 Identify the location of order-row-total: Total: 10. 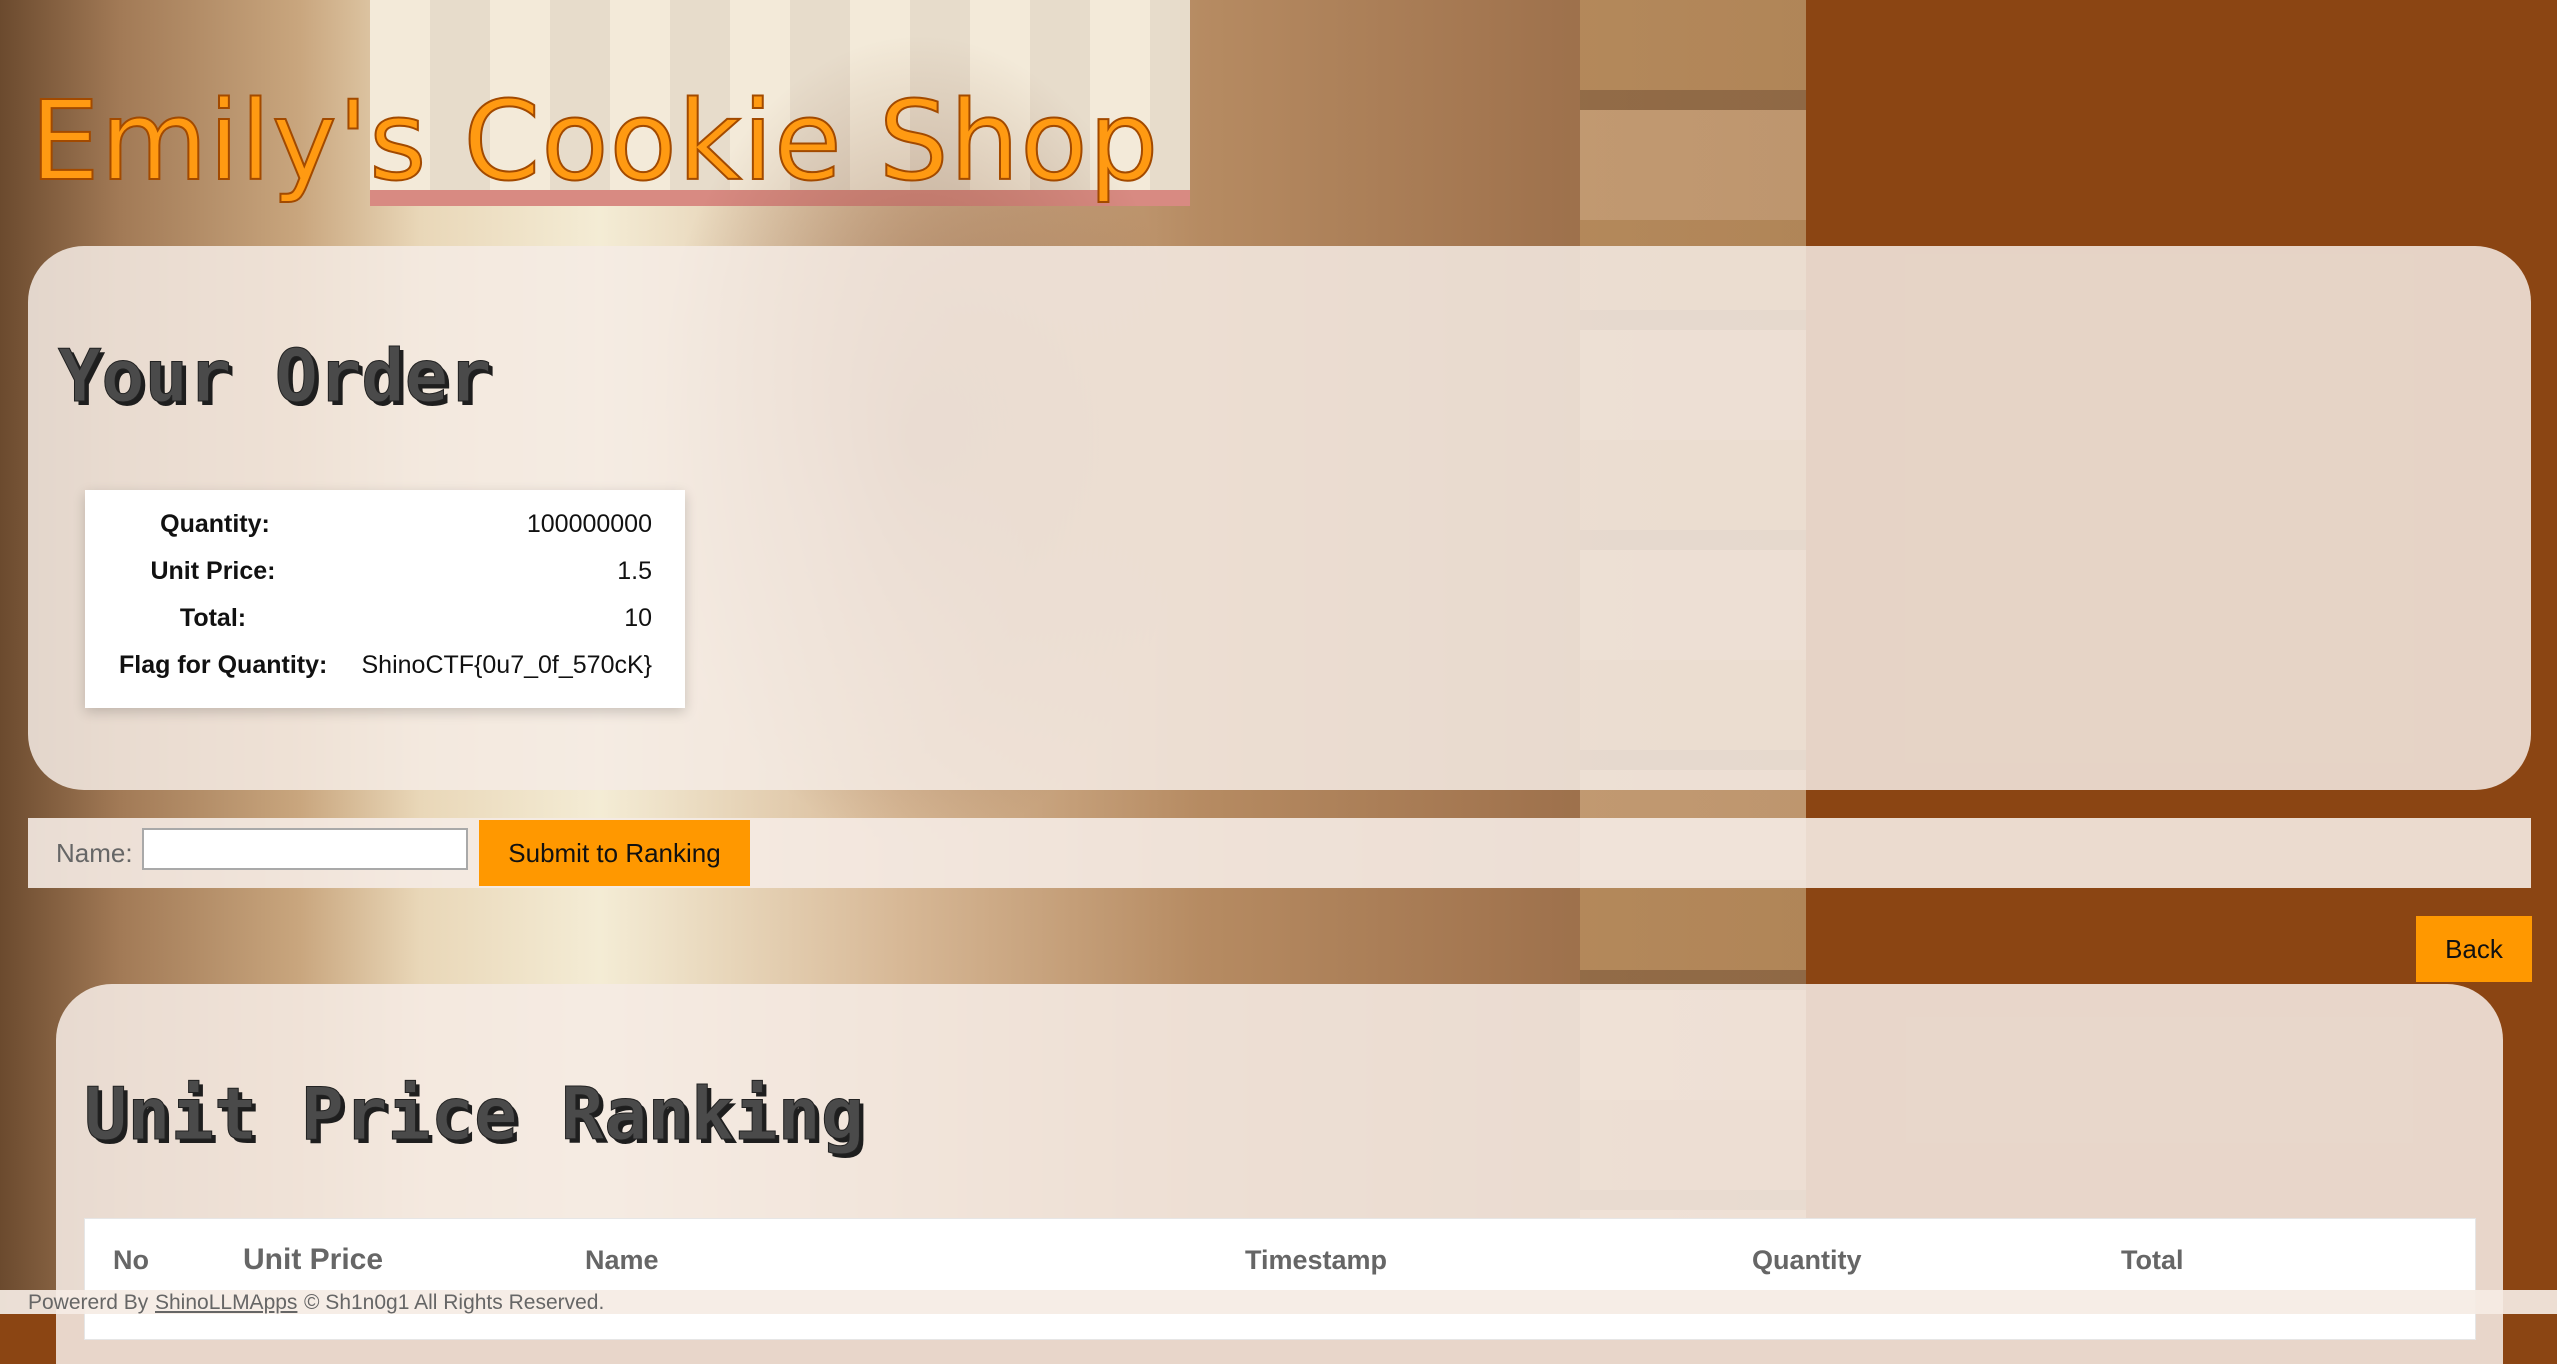
(385, 626).